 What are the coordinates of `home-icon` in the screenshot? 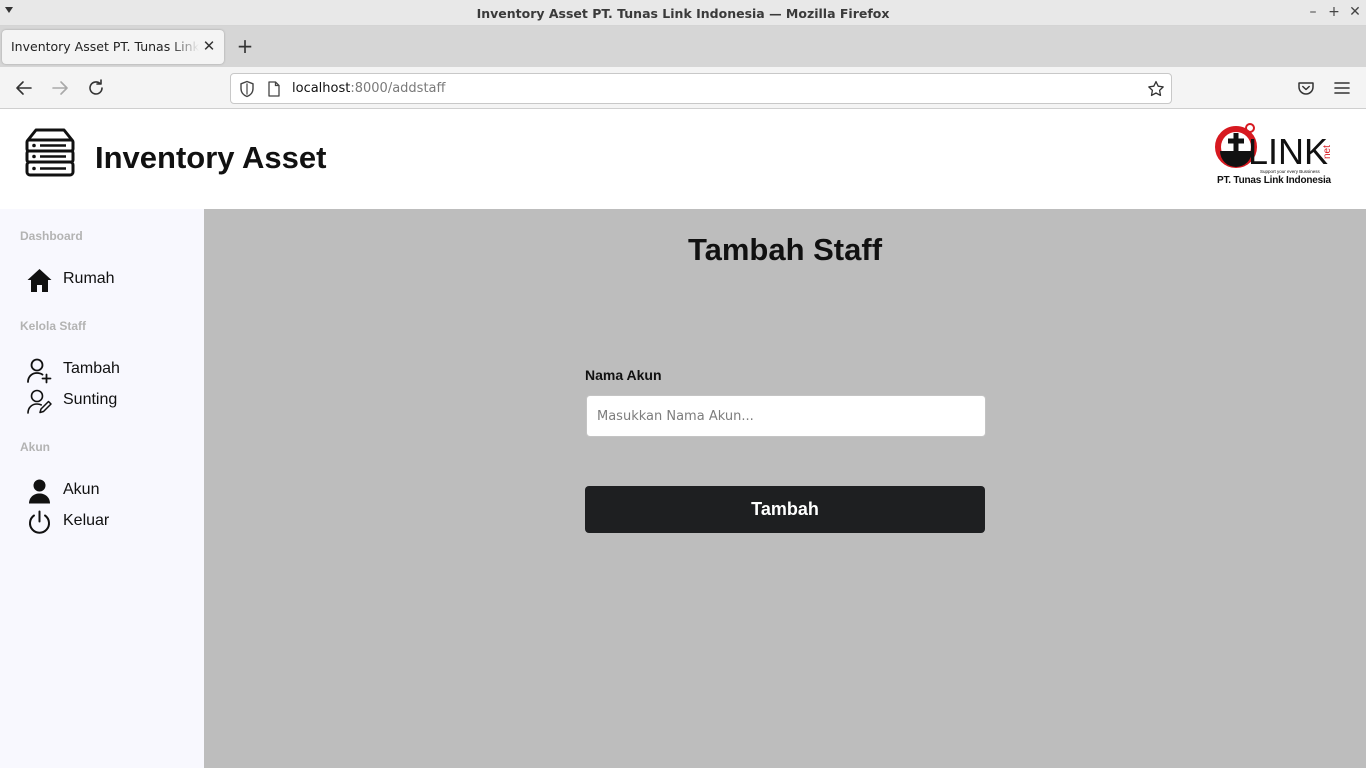 It's located at (39, 280).